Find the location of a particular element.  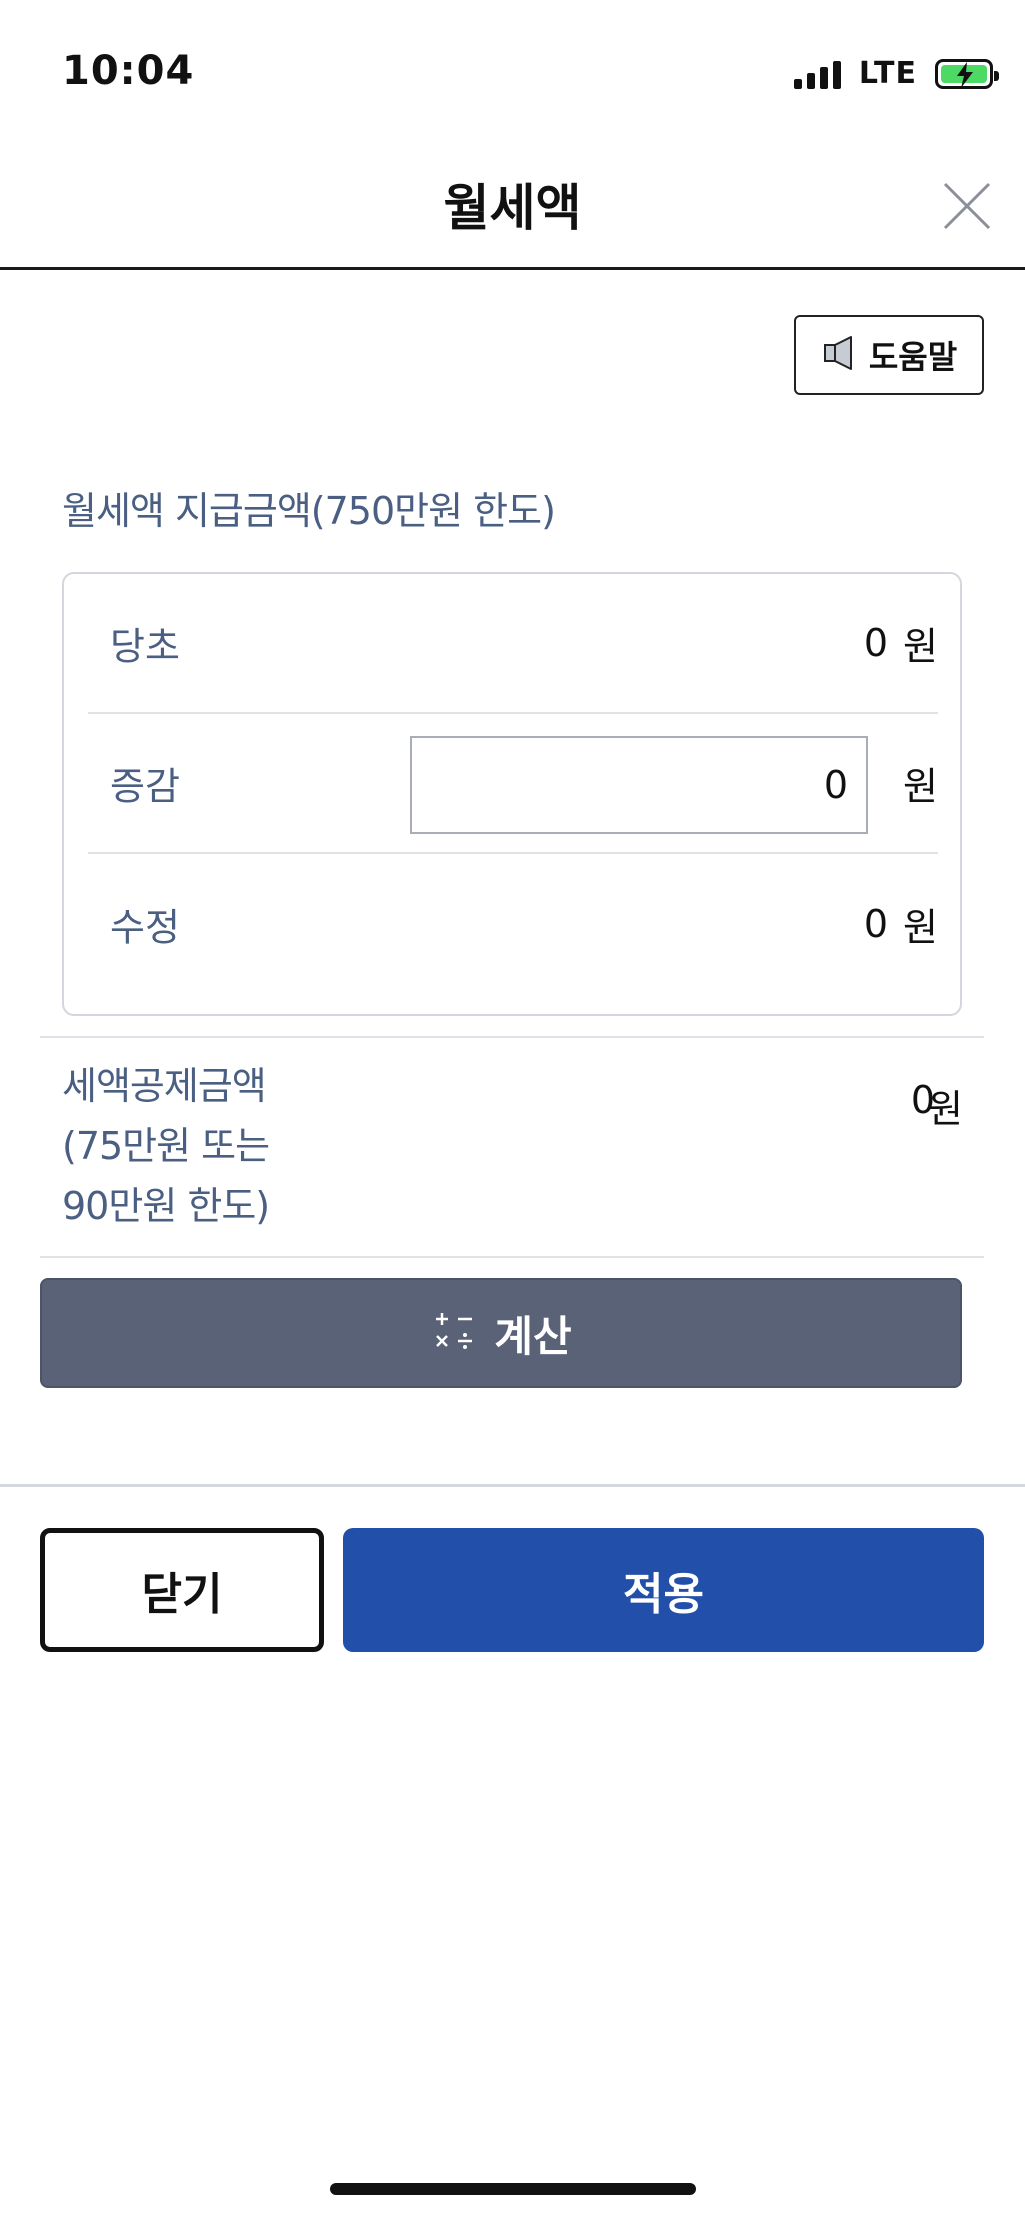

help-button-label: 도움말 is located at coordinates (913, 357).